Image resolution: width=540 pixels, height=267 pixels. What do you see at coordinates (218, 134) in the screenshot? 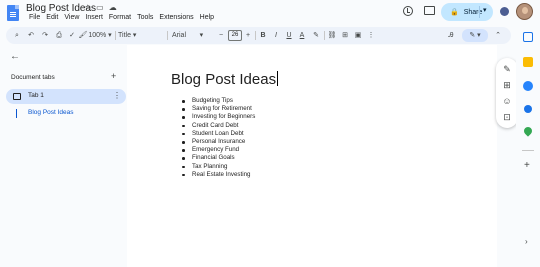
I see `list-item: Student Loan Debt` at bounding box center [218, 134].